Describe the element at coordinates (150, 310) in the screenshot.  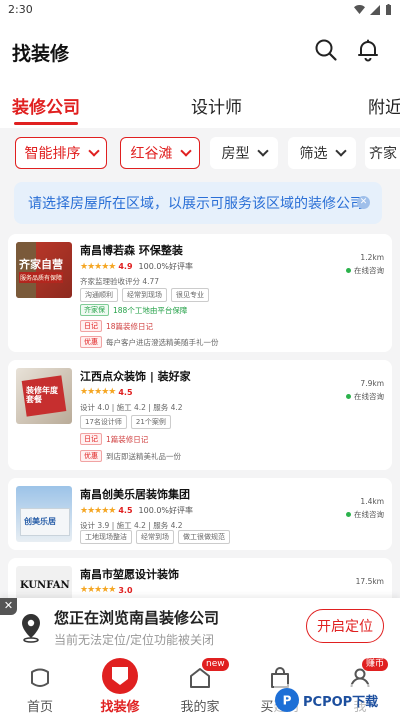
I see `guarantee-text: 188个工地由平台保障` at that location.